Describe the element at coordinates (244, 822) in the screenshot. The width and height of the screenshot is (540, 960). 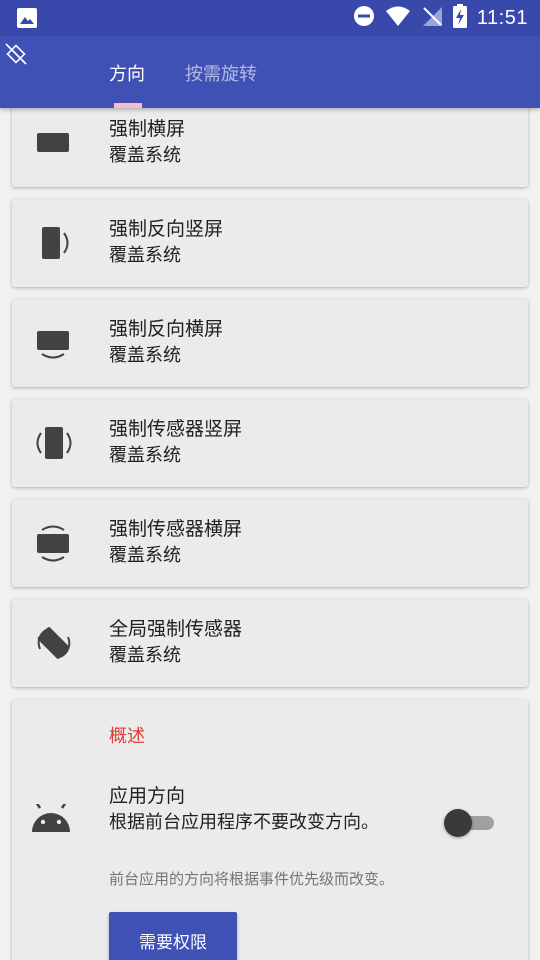
I see `pref-summary: 根据前台应用程序不要改变方向。` at that location.